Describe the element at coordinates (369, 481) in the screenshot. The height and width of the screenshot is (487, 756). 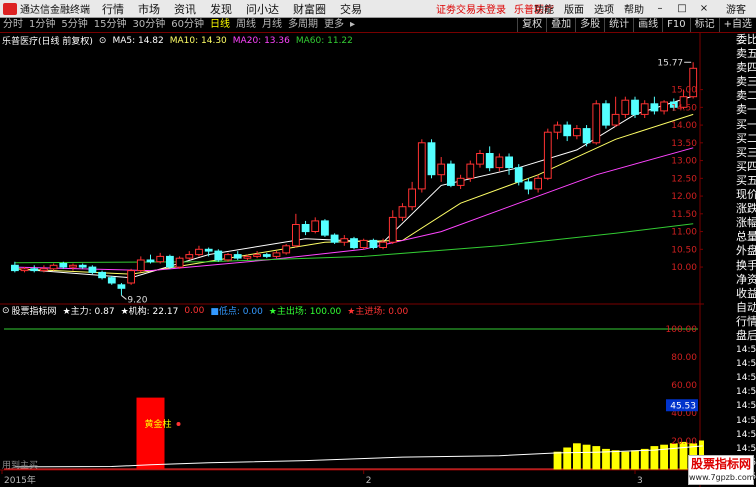
I see `date-tick-label: 2` at that location.